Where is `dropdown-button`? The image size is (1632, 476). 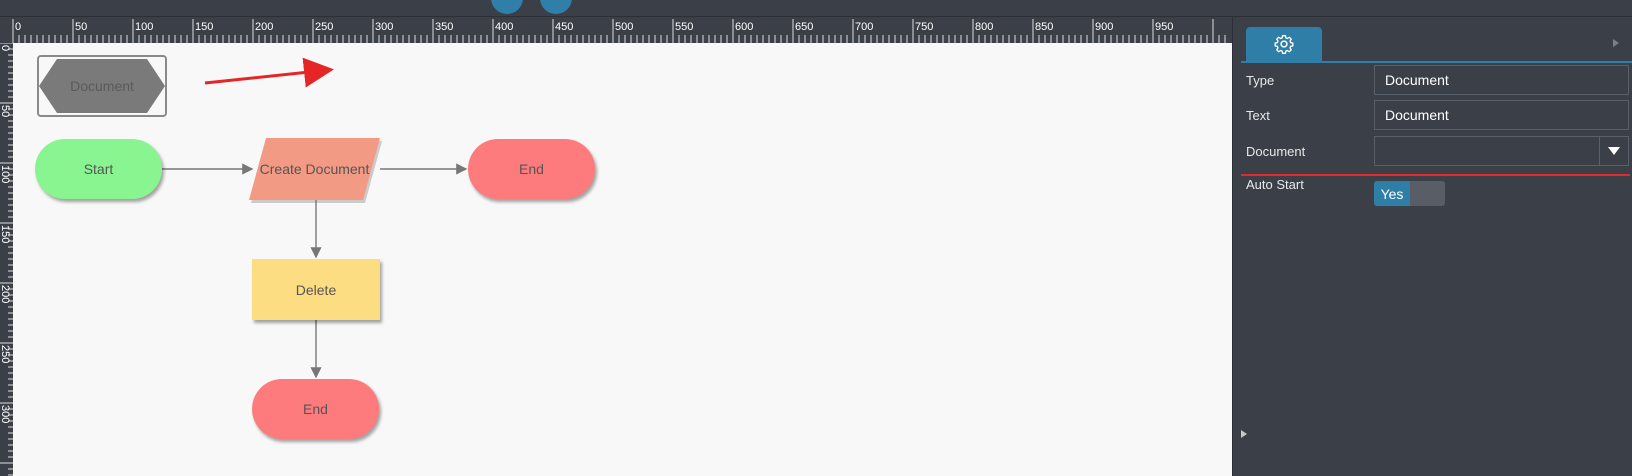
dropdown-button is located at coordinates (1613, 151).